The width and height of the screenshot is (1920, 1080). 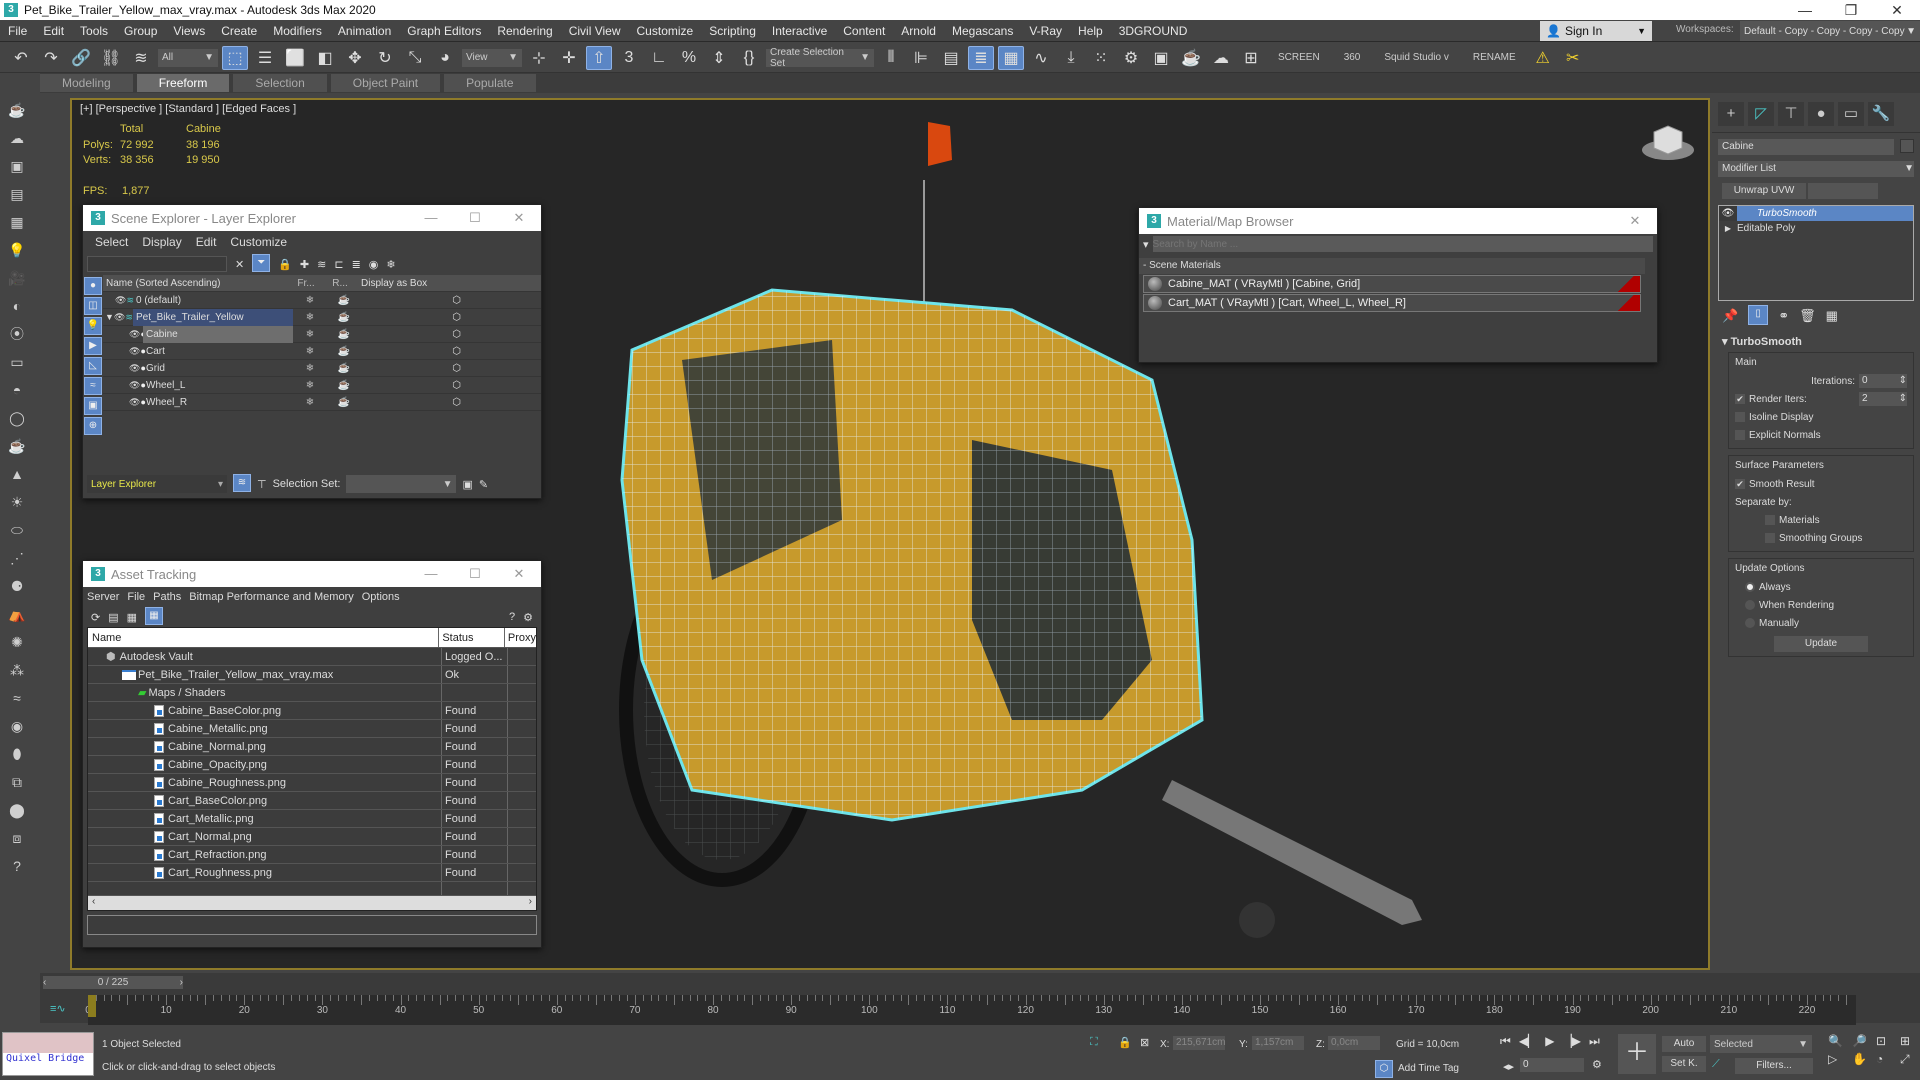 I want to click on layers-icon: ≣, so click(x=356, y=264).